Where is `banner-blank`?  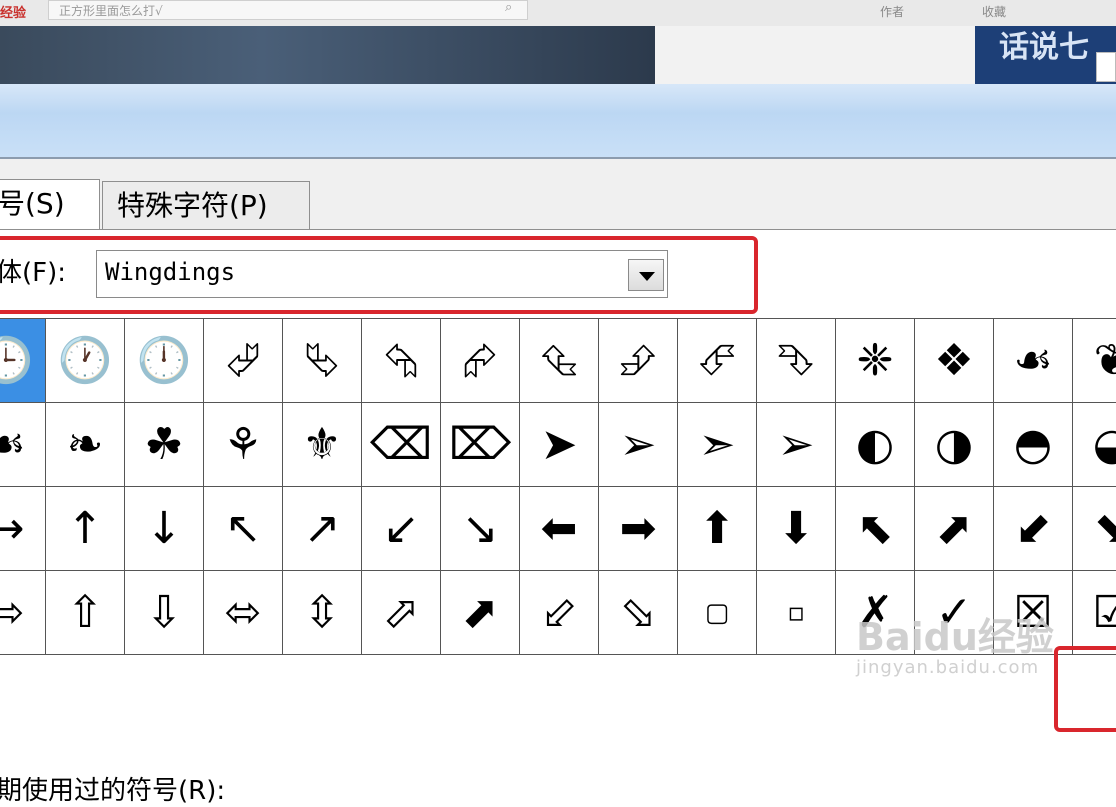 banner-blank is located at coordinates (815, 55).